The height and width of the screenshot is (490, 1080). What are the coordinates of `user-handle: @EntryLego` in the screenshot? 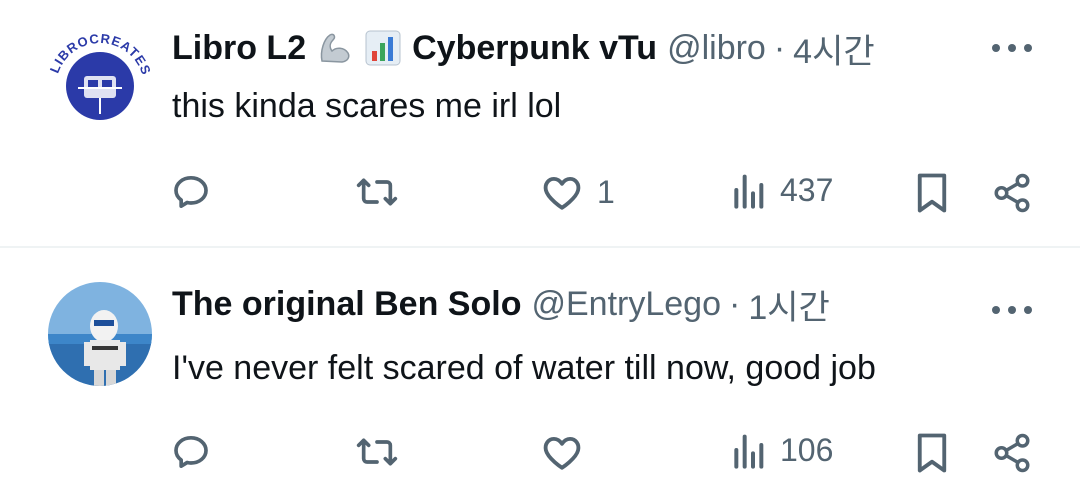 It's located at (626, 304).